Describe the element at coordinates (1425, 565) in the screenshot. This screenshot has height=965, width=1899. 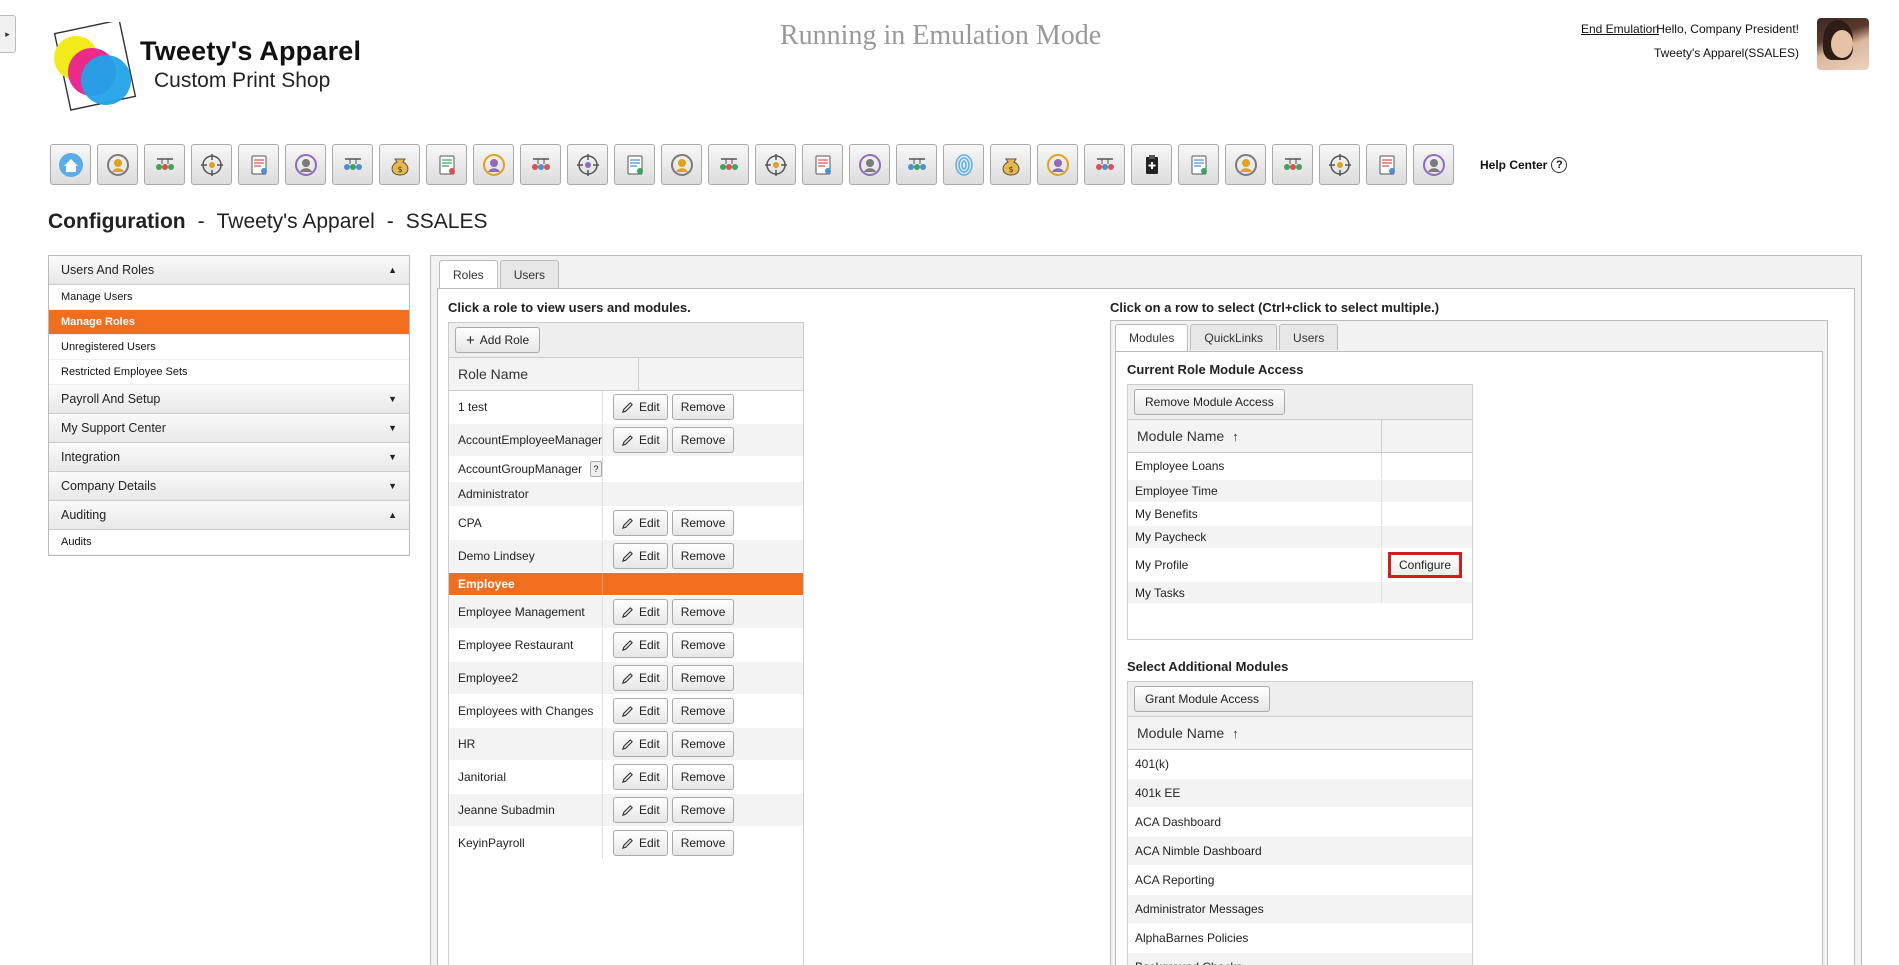
I see `configure-button: Configure` at that location.